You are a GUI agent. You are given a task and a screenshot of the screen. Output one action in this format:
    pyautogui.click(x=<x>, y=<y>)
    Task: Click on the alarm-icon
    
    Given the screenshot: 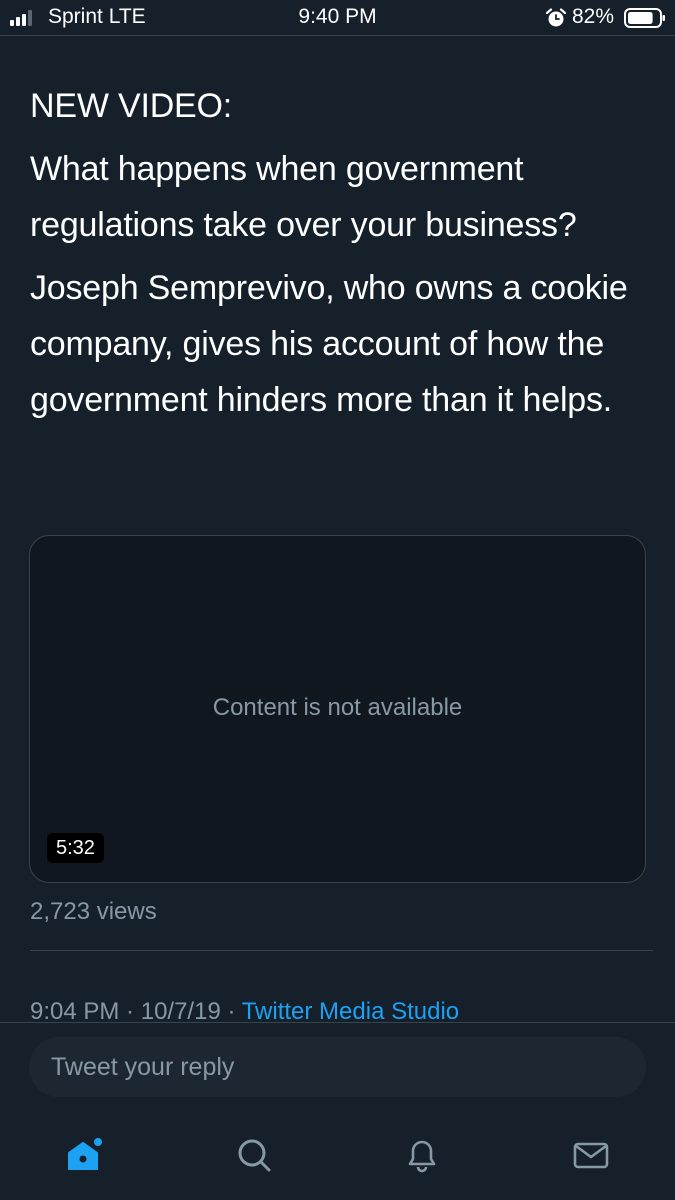 What is the action you would take?
    pyautogui.click(x=556, y=17)
    